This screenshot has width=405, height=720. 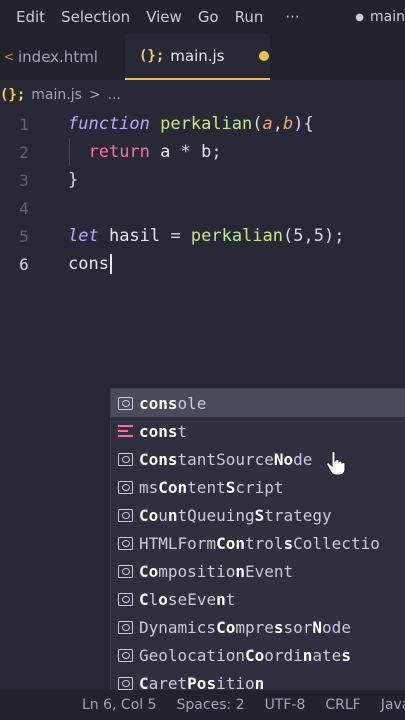 What do you see at coordinates (163, 599) in the screenshot?
I see `match-highlight: o` at bounding box center [163, 599].